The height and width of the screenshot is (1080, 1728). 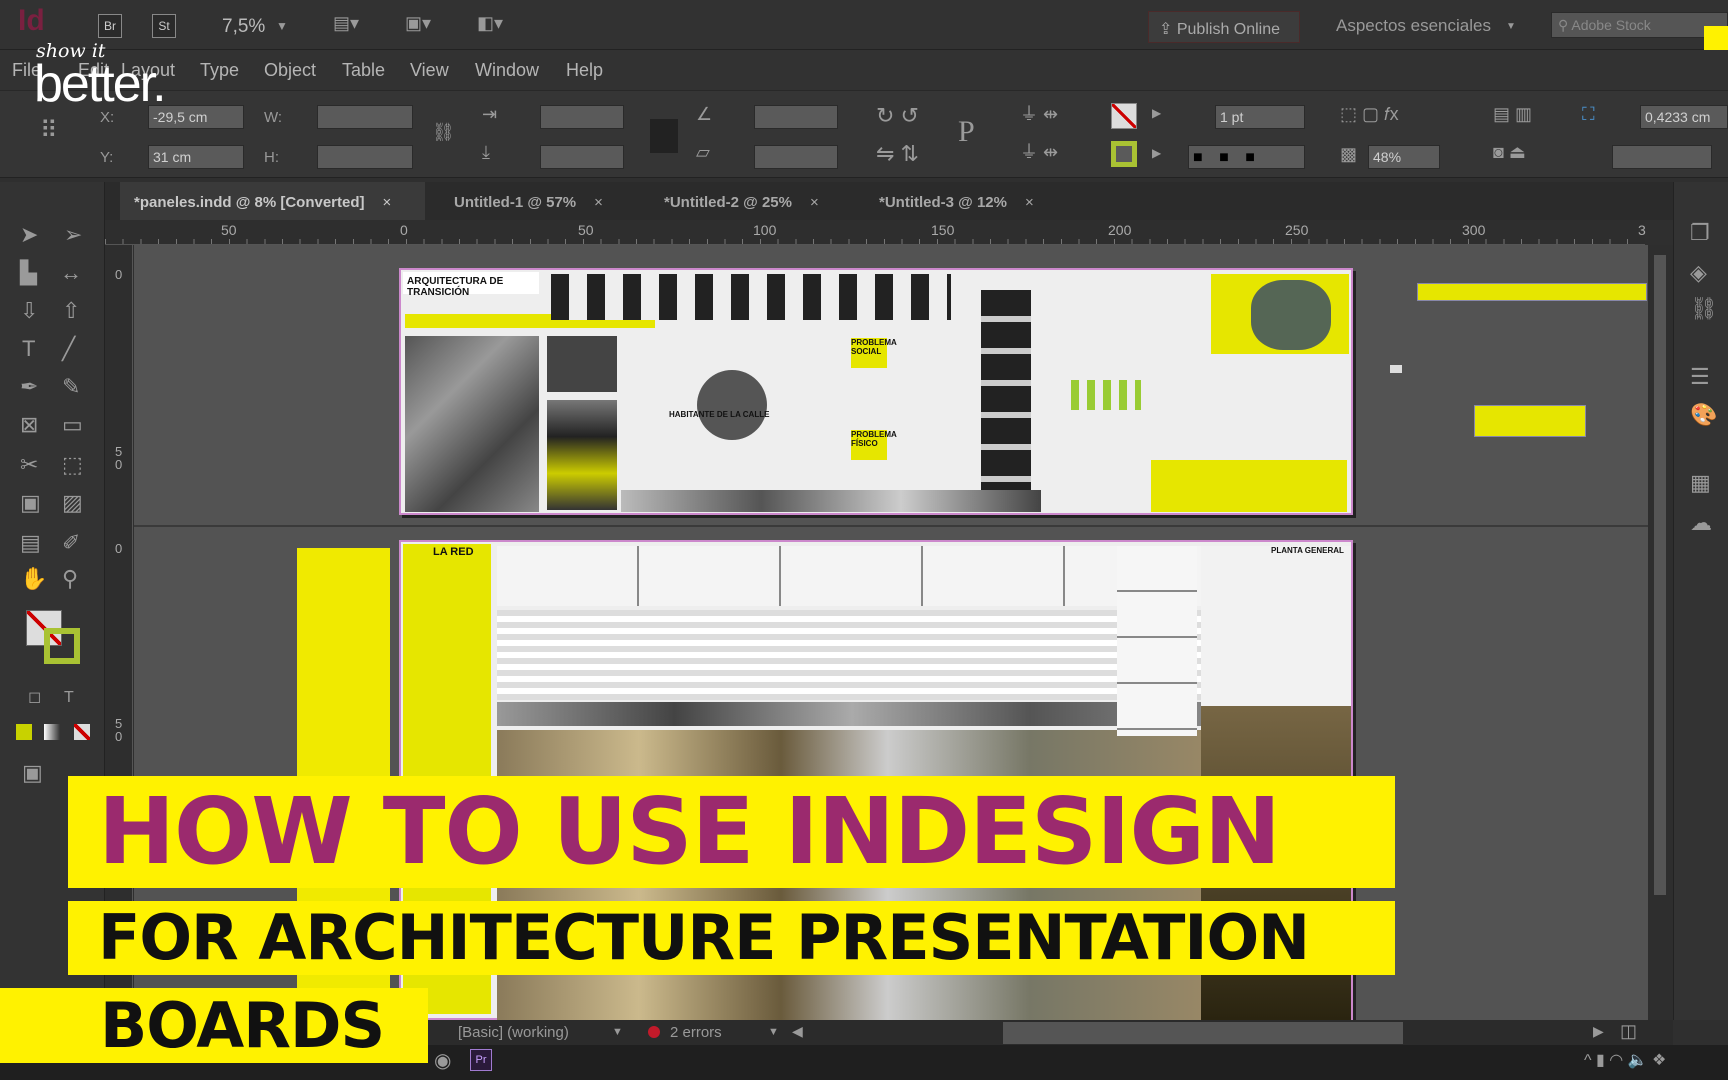 I want to click on zoom-level: 7,5%, so click(x=243, y=27).